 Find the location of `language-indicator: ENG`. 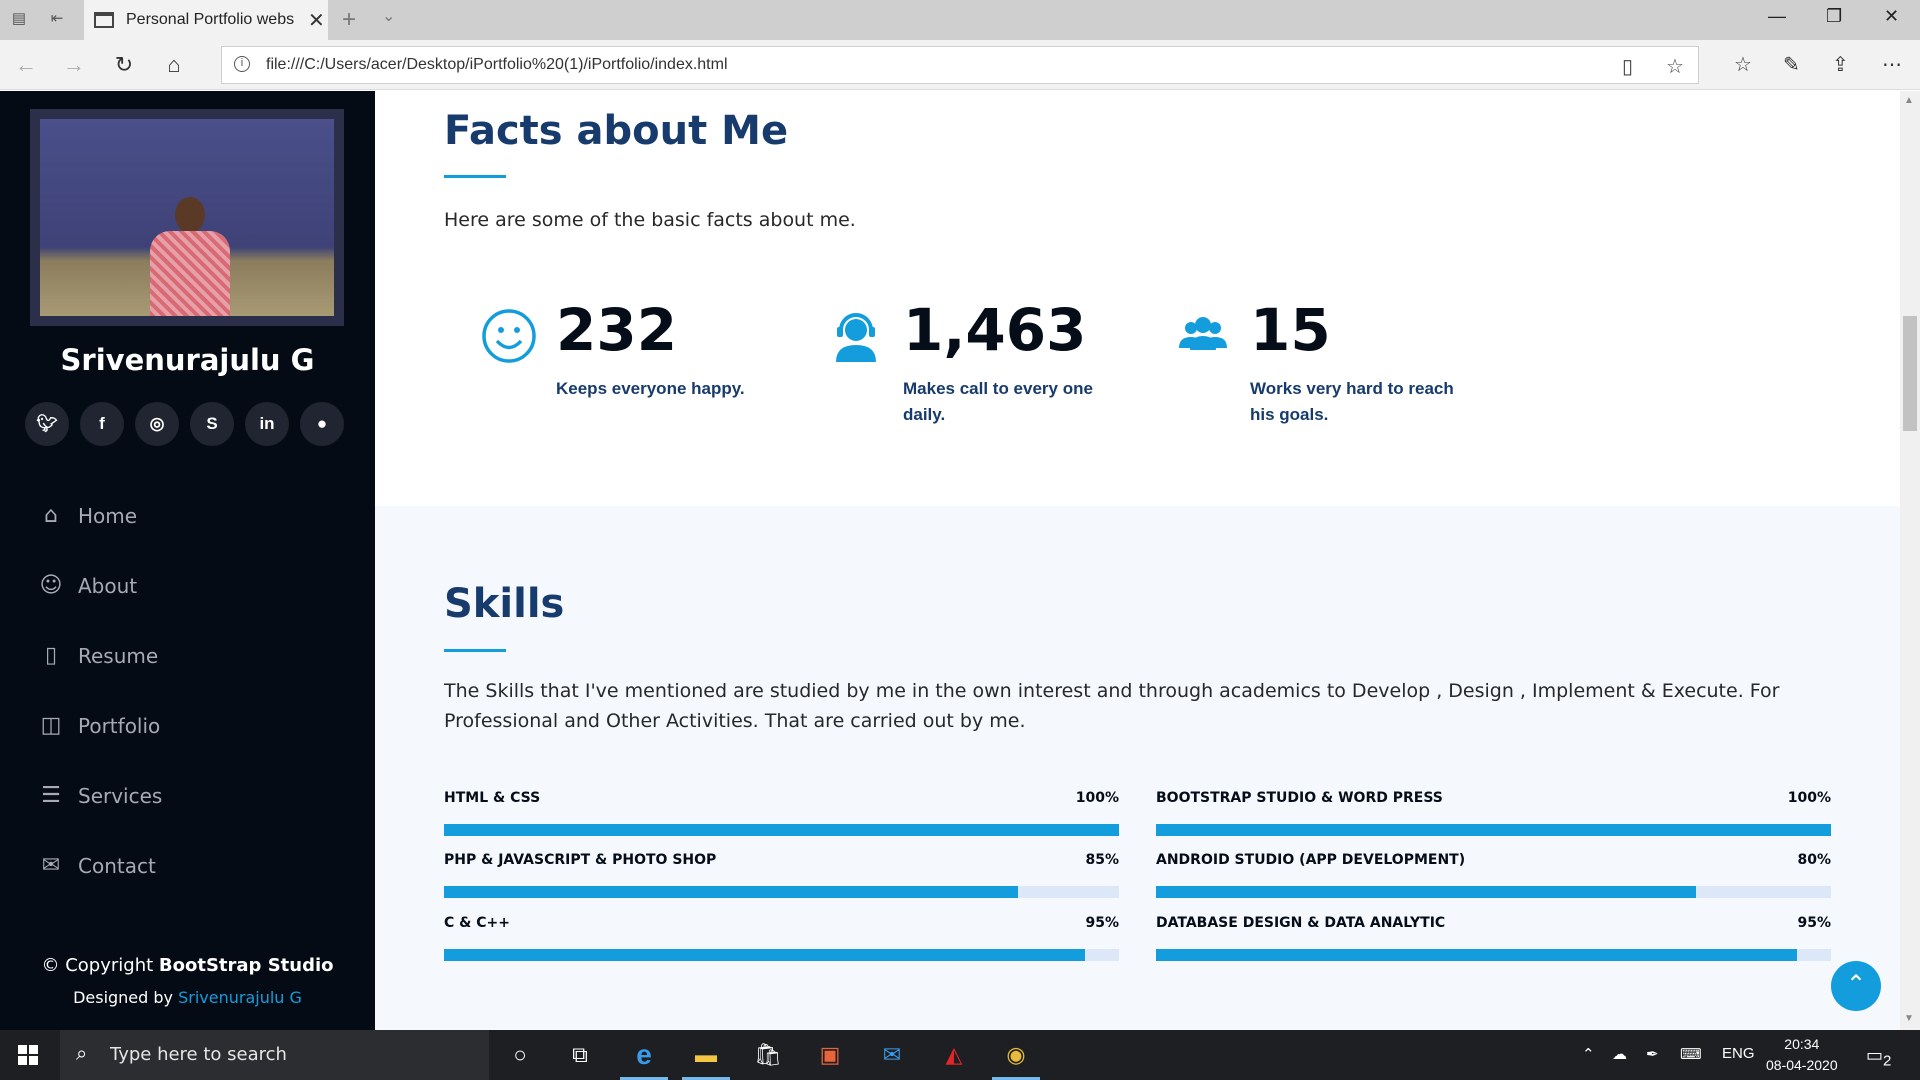

language-indicator: ENG is located at coordinates (1738, 1053).